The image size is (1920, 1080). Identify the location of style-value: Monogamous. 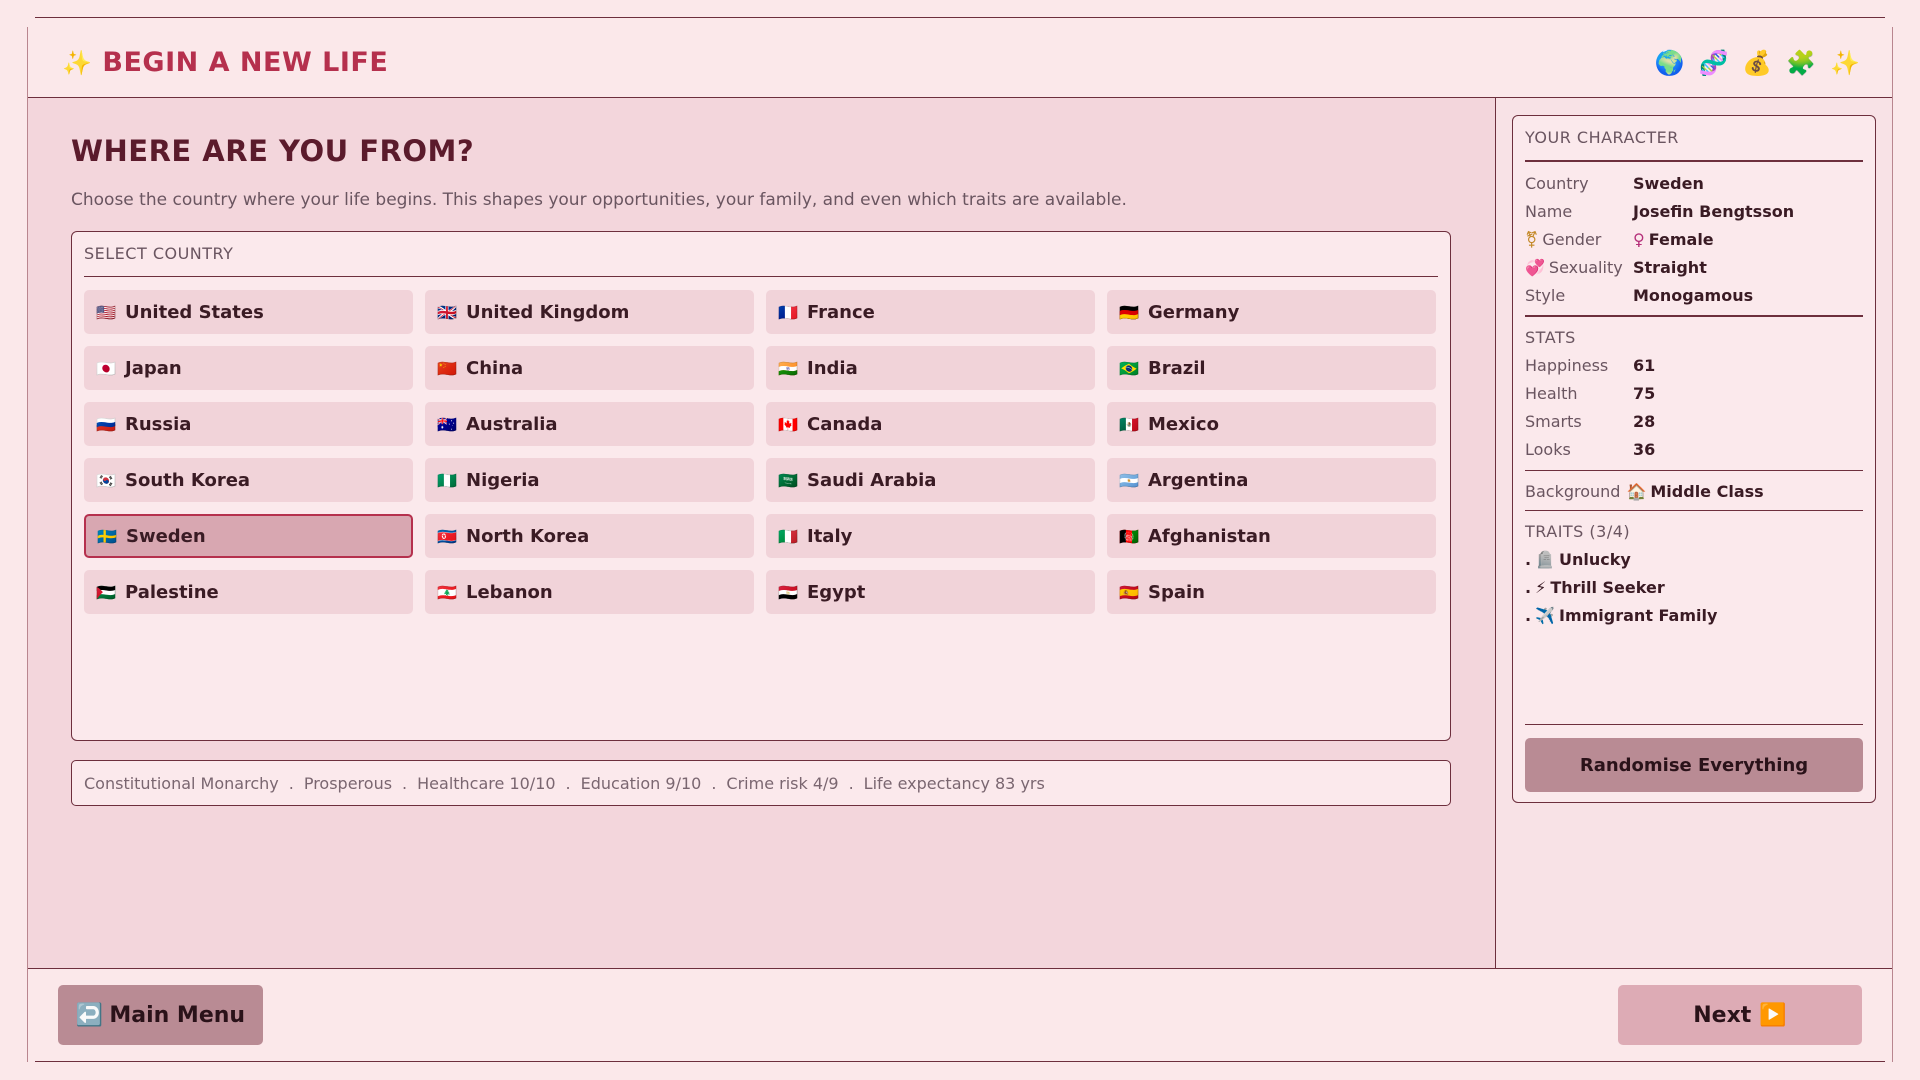
(1693, 295).